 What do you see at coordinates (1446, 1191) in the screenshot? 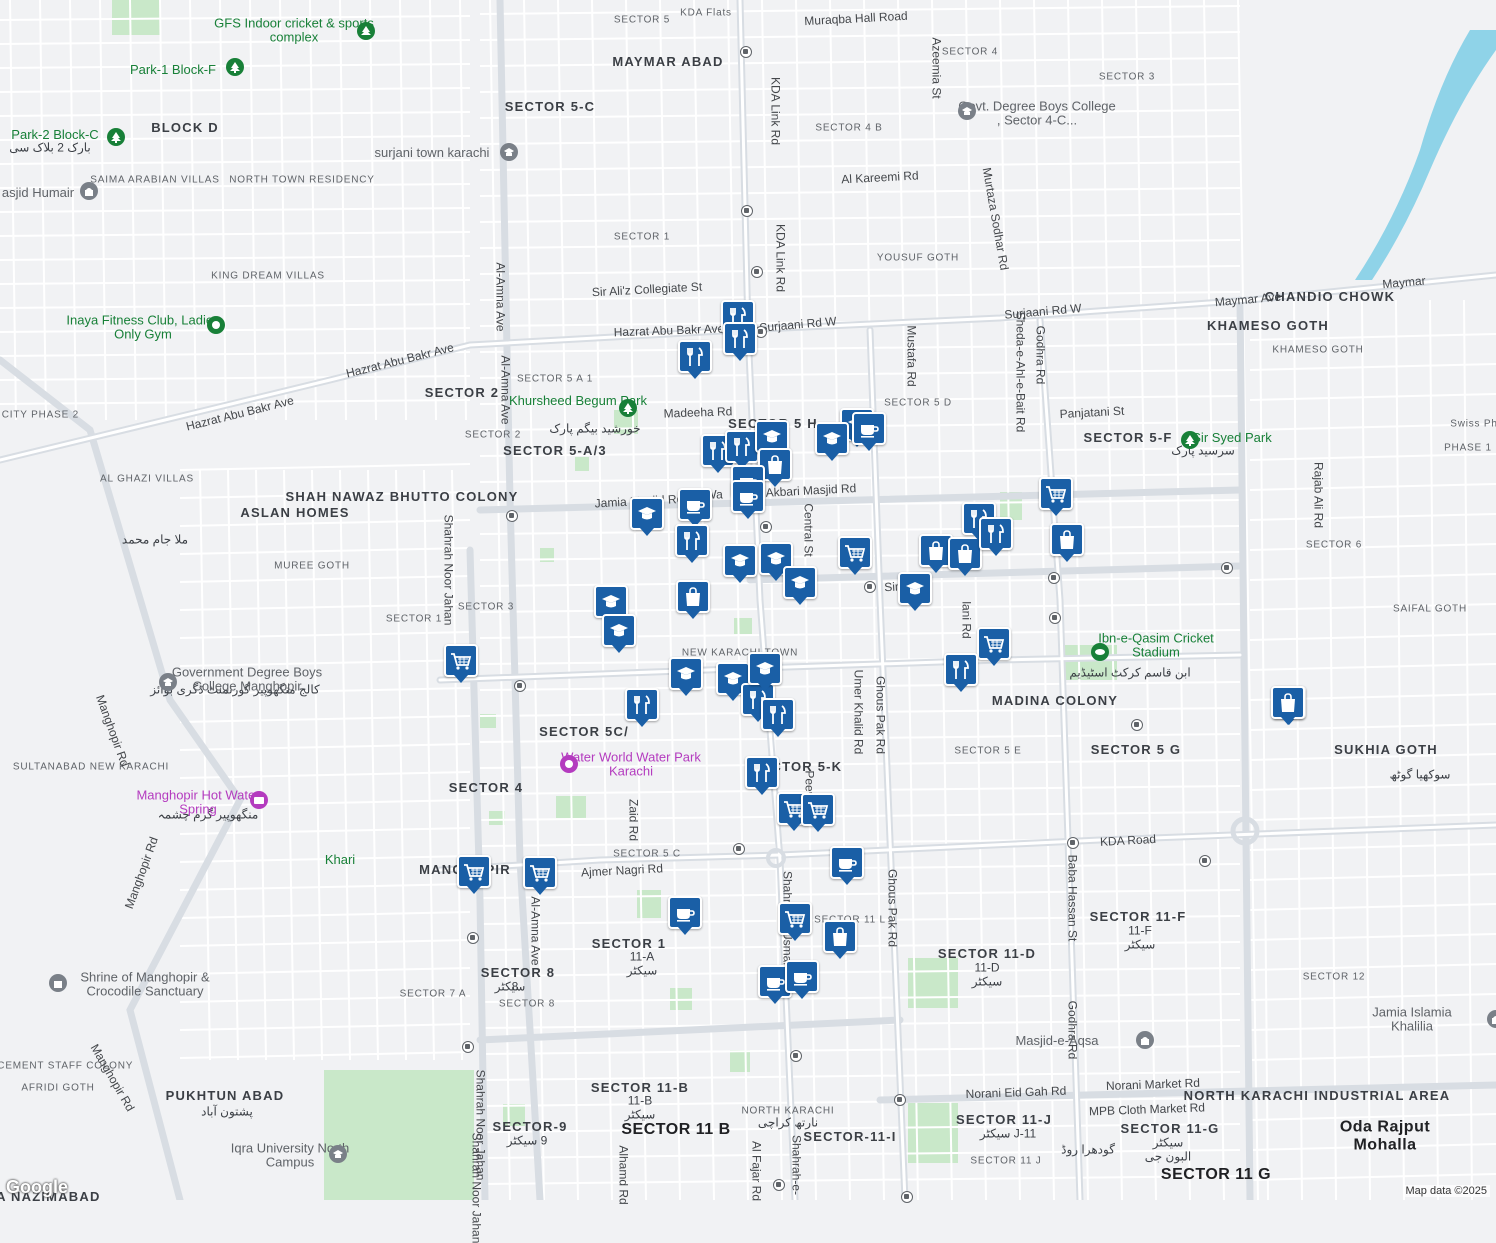
I see `map-attribution: Map data ©2025` at bounding box center [1446, 1191].